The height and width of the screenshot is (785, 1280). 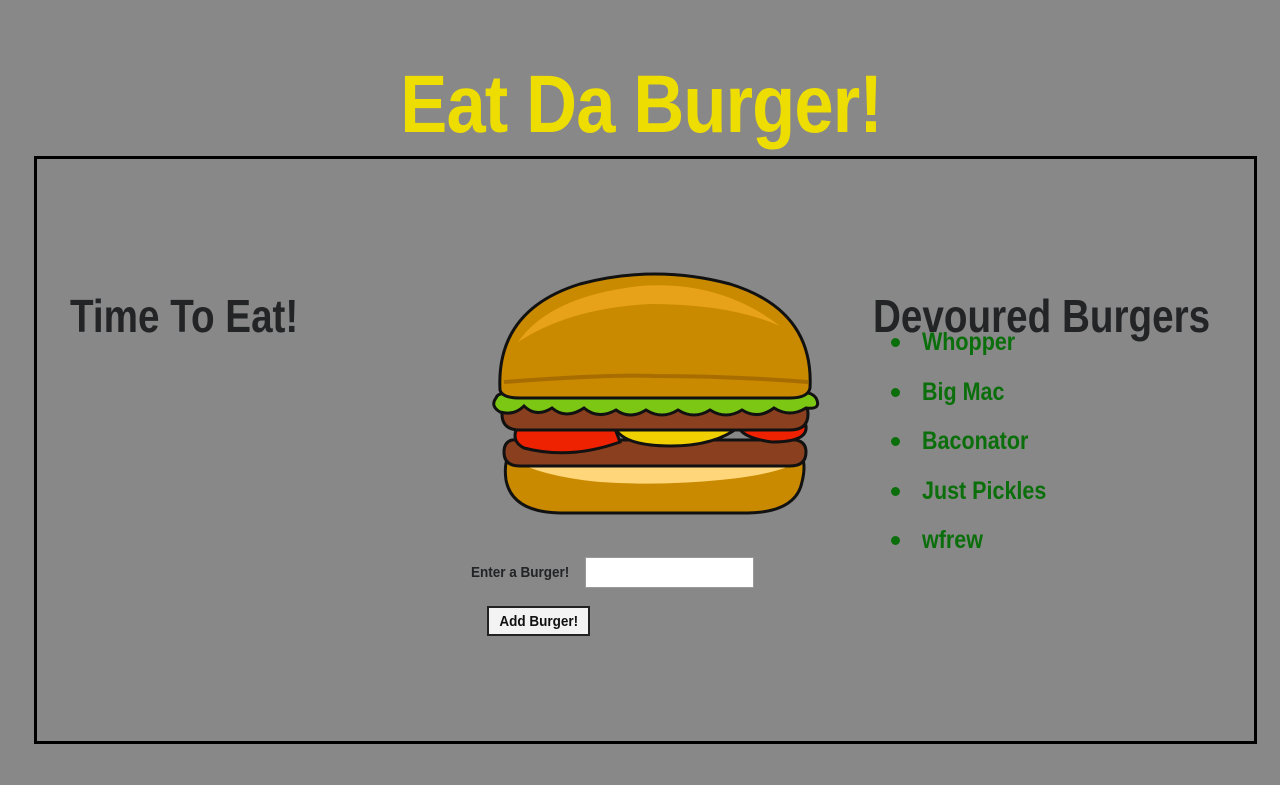 What do you see at coordinates (969, 342) in the screenshot?
I see `devoured-burger-name: Whopper` at bounding box center [969, 342].